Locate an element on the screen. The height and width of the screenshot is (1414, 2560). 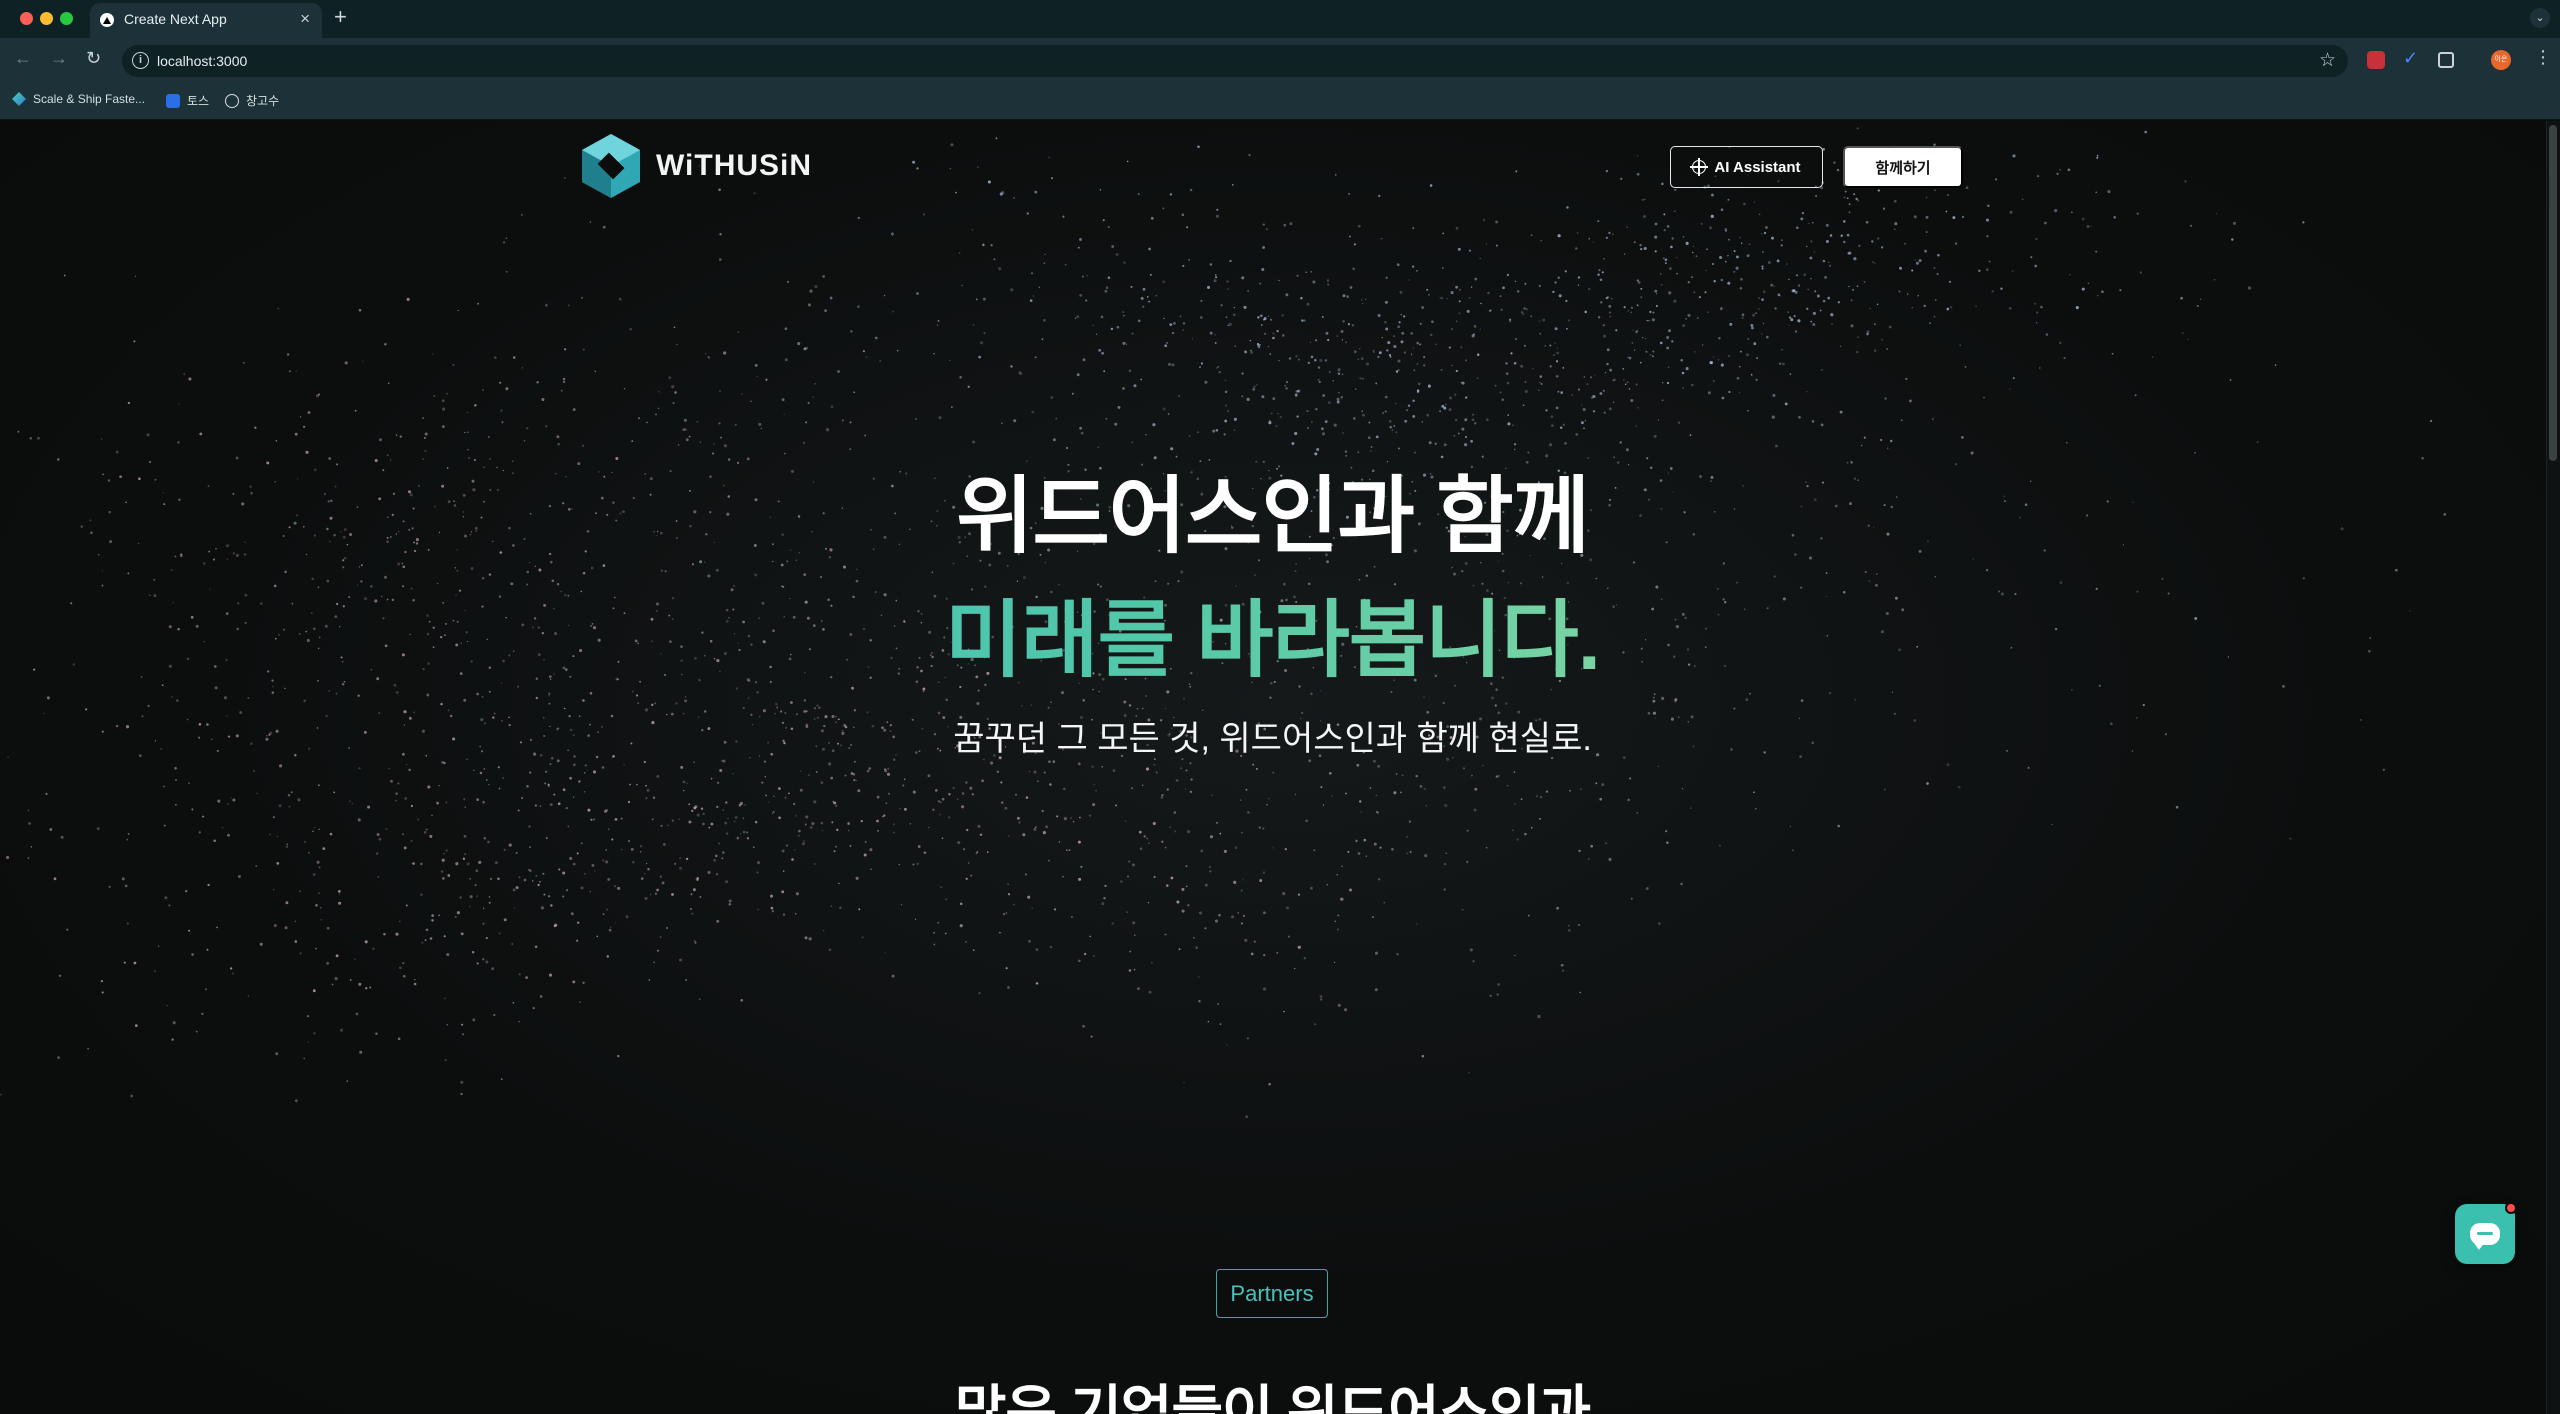
chat-notification-dot is located at coordinates (2511, 1208).